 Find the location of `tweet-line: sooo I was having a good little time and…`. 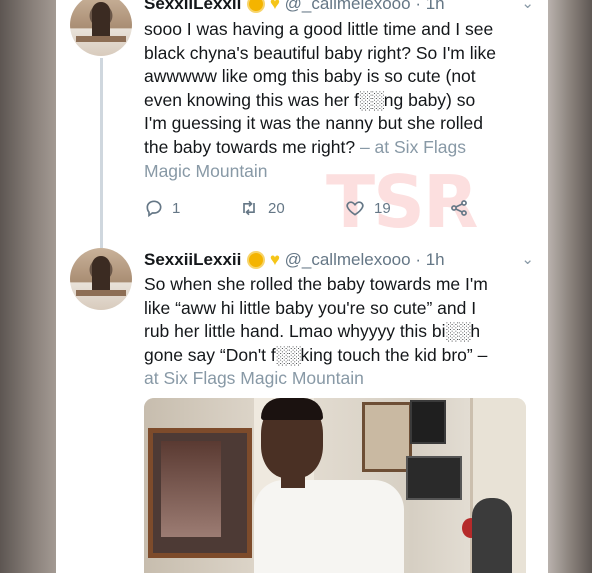

tweet-line: sooo I was having a good little time and… is located at coordinates (319, 29).